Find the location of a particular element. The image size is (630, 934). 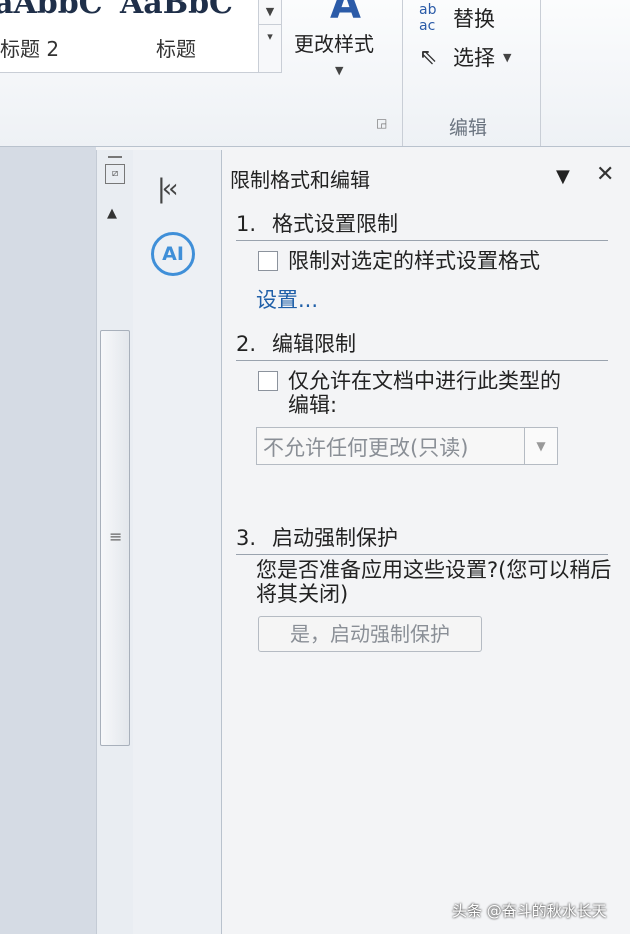

scroll-up-icon: ▲ is located at coordinates (112, 213).